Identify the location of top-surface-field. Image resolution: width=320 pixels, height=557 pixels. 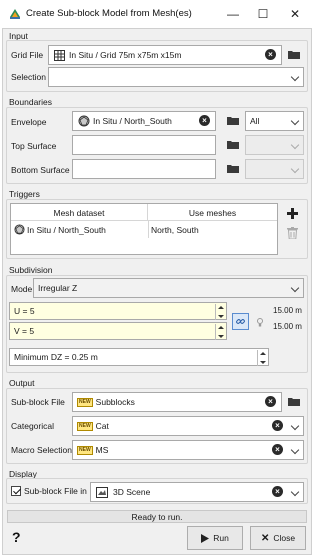
(144, 145).